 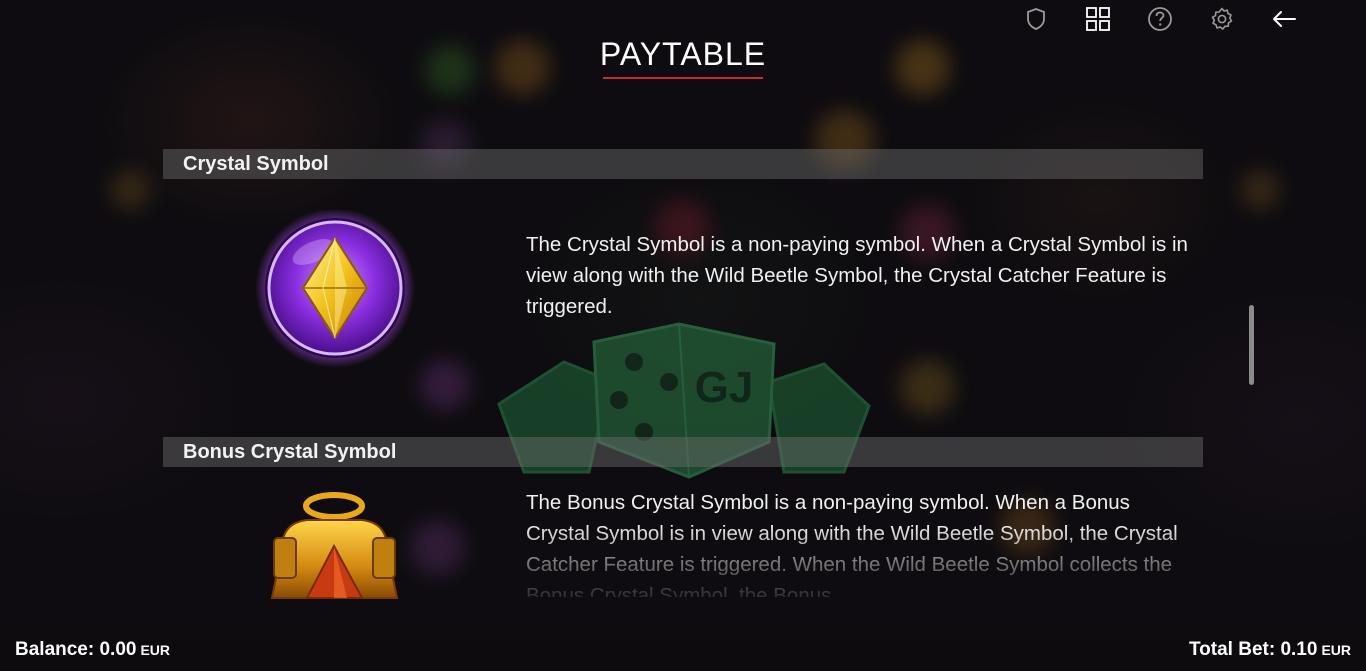 What do you see at coordinates (1232, 649) in the screenshot?
I see `total-bet-label: Total Bet:` at bounding box center [1232, 649].